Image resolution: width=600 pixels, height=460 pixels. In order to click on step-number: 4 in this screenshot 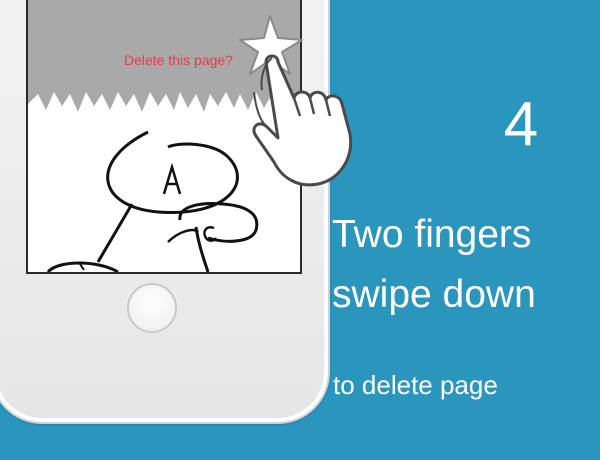, I will do `click(521, 124)`.